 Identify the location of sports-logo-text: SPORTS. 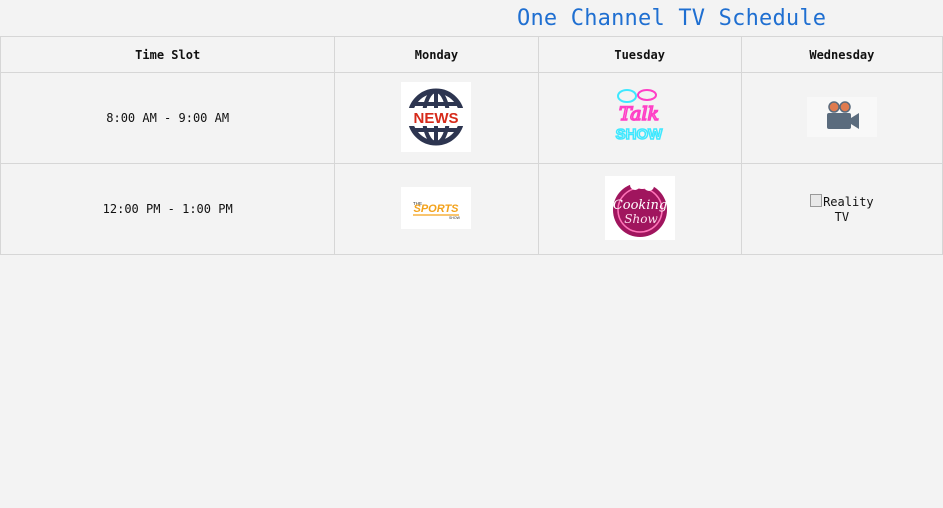
(437, 209).